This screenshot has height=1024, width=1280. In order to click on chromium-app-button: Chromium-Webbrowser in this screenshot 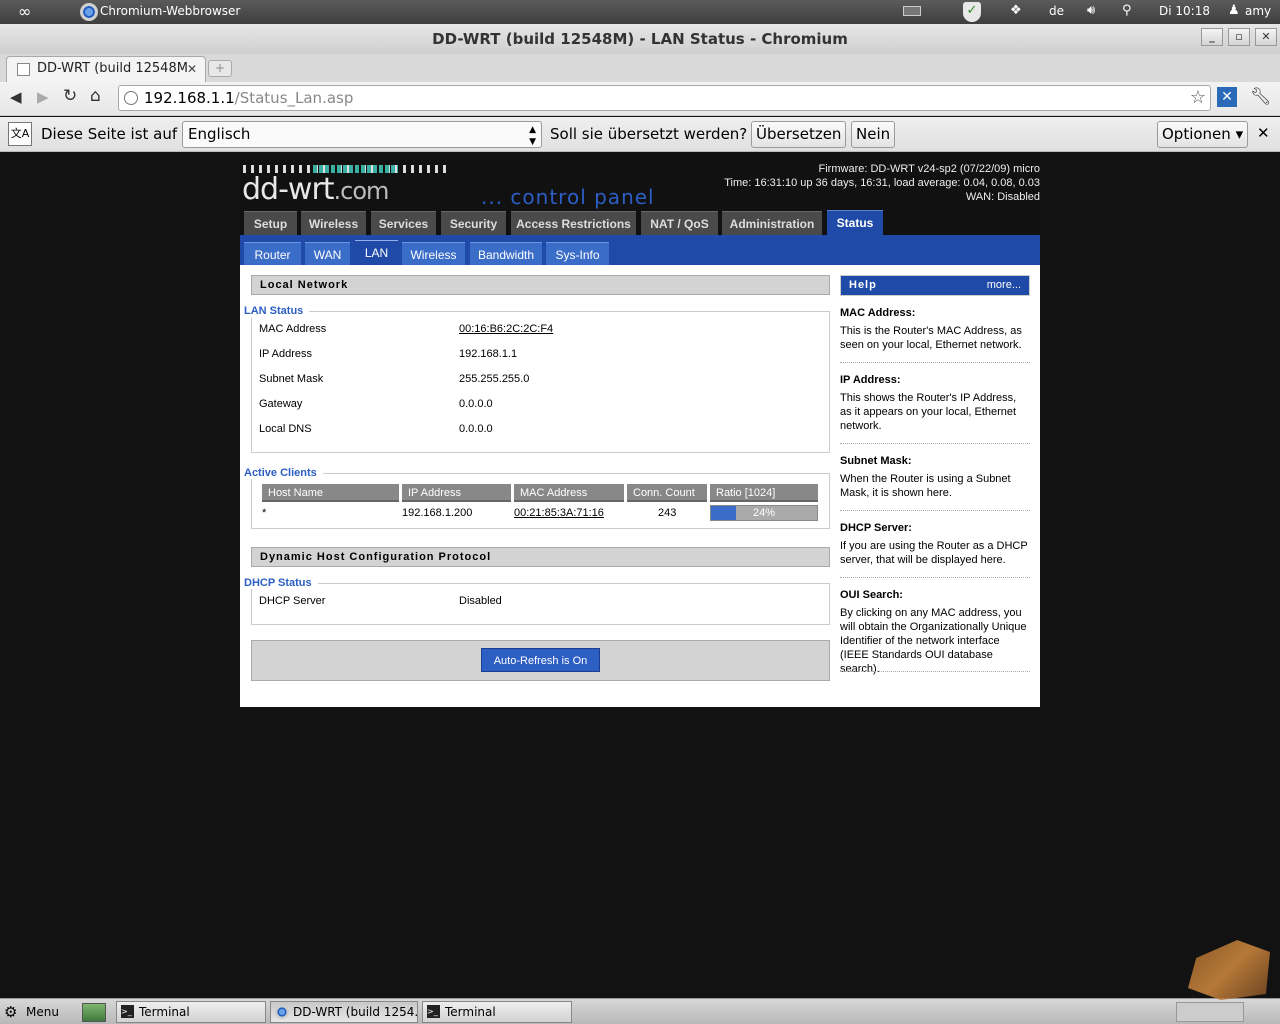, I will do `click(178, 12)`.